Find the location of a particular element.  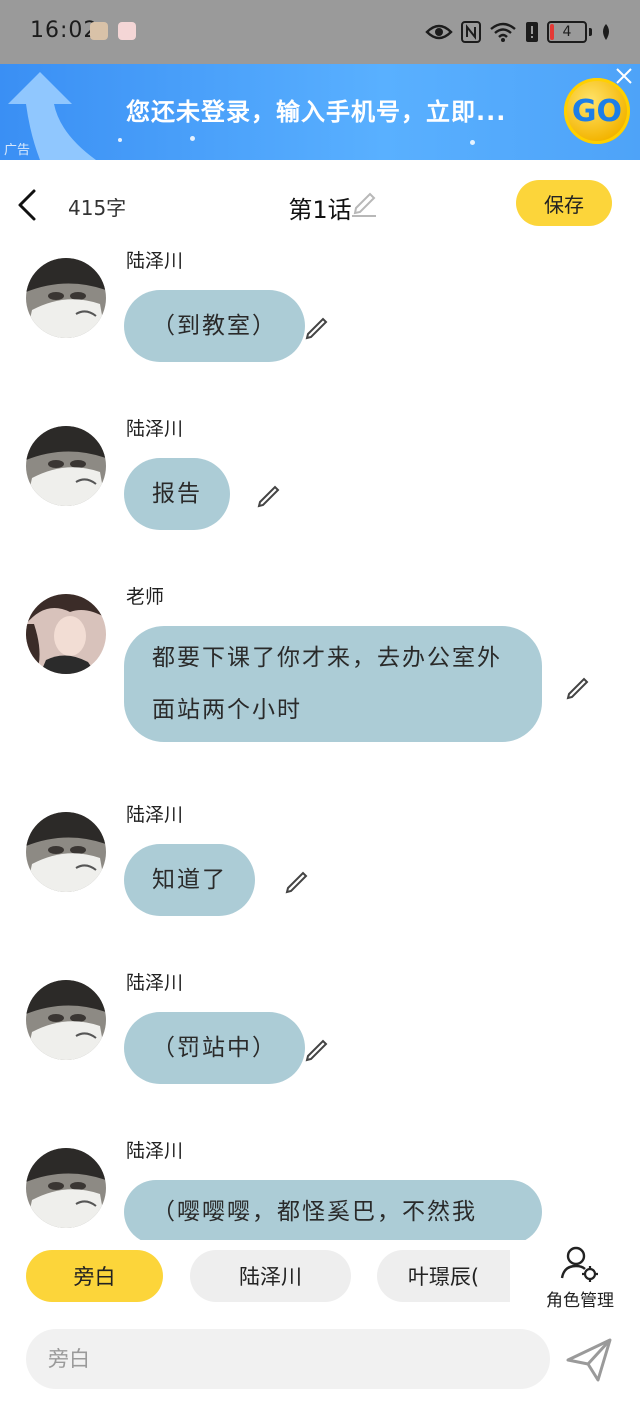

send-icon is located at coordinates (589, 1360).